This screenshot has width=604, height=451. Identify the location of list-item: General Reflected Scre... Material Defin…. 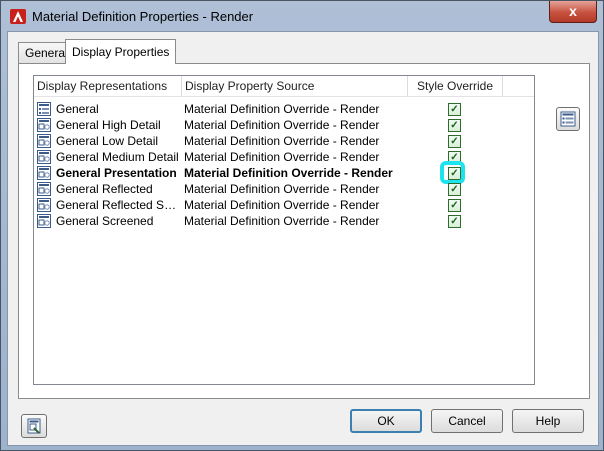
(269, 205).